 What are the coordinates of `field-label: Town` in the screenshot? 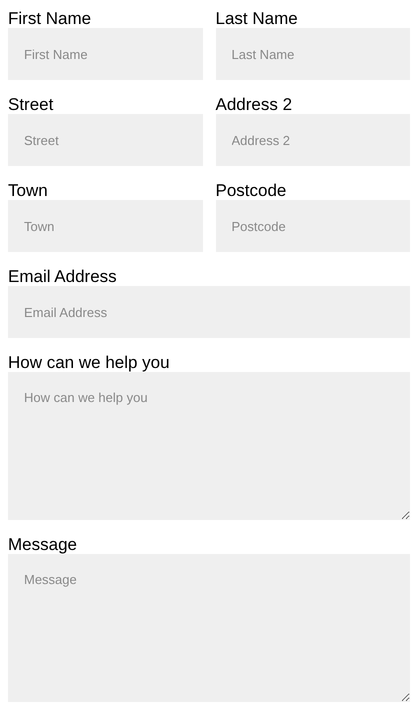 It's located at (28, 190).